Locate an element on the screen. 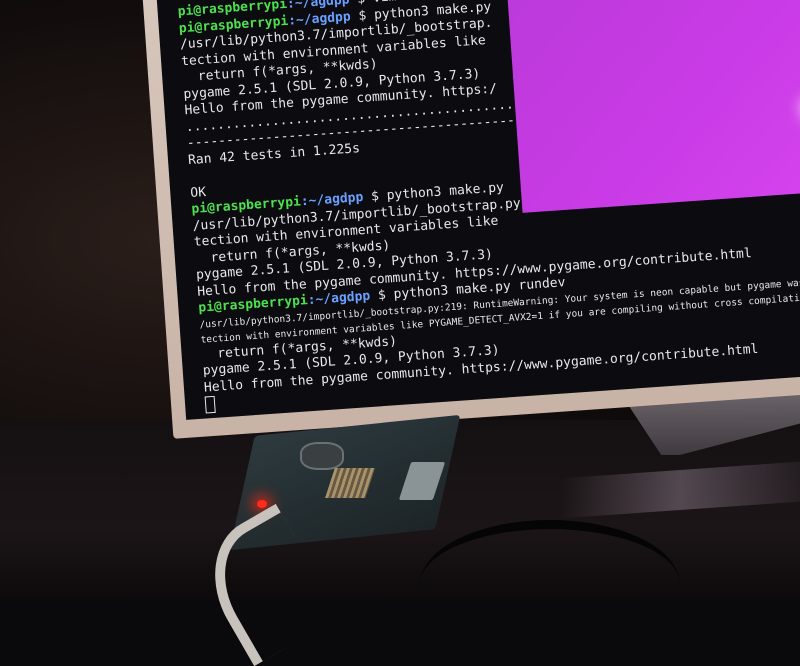  black-cable is located at coordinates (550, 584).